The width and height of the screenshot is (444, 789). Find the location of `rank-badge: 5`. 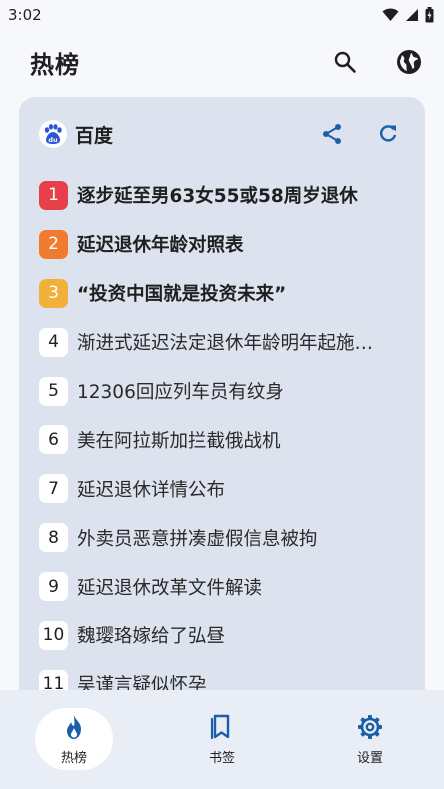

rank-badge: 5 is located at coordinates (53, 391).